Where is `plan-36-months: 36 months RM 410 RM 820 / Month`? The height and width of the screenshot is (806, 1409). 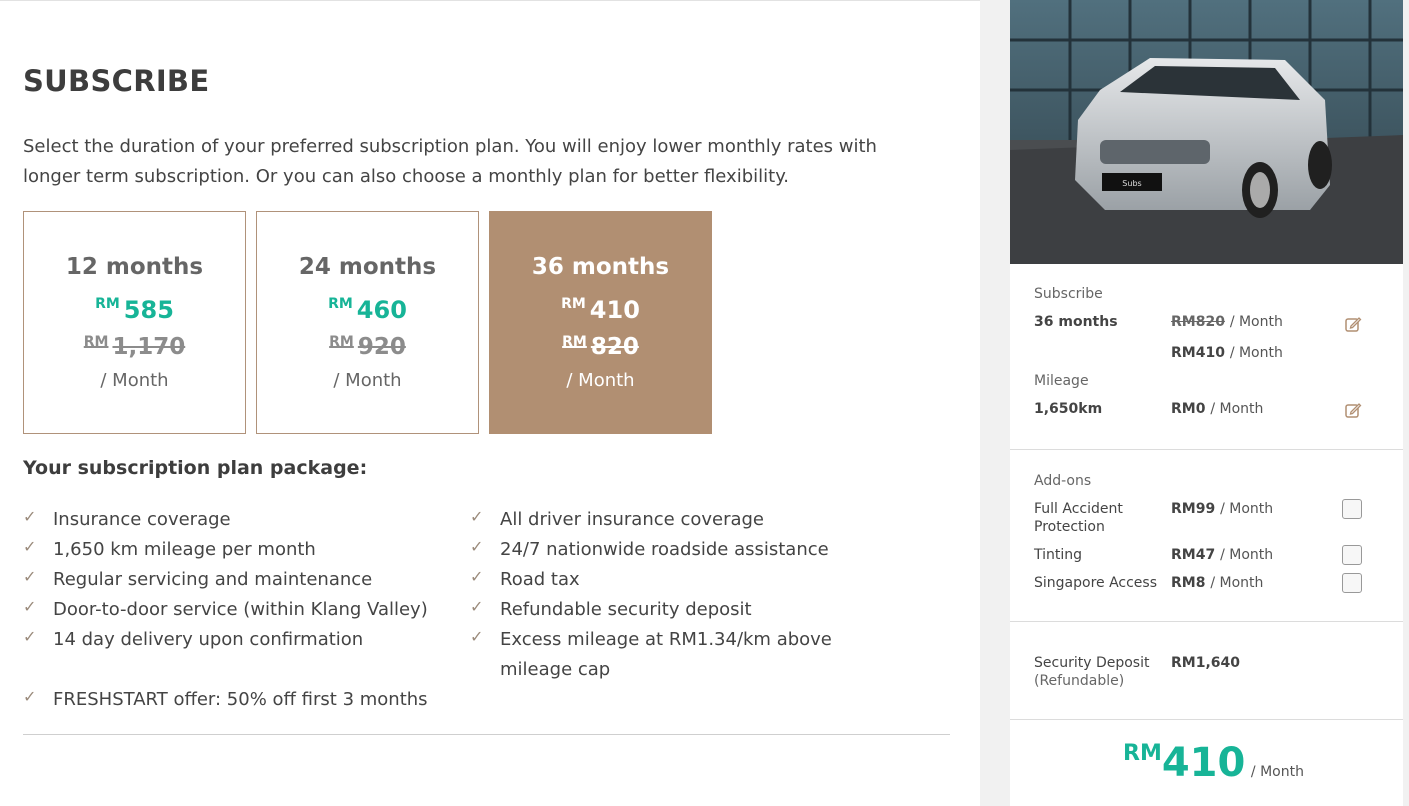 plan-36-months: 36 months RM 410 RM 820 / Month is located at coordinates (600, 322).